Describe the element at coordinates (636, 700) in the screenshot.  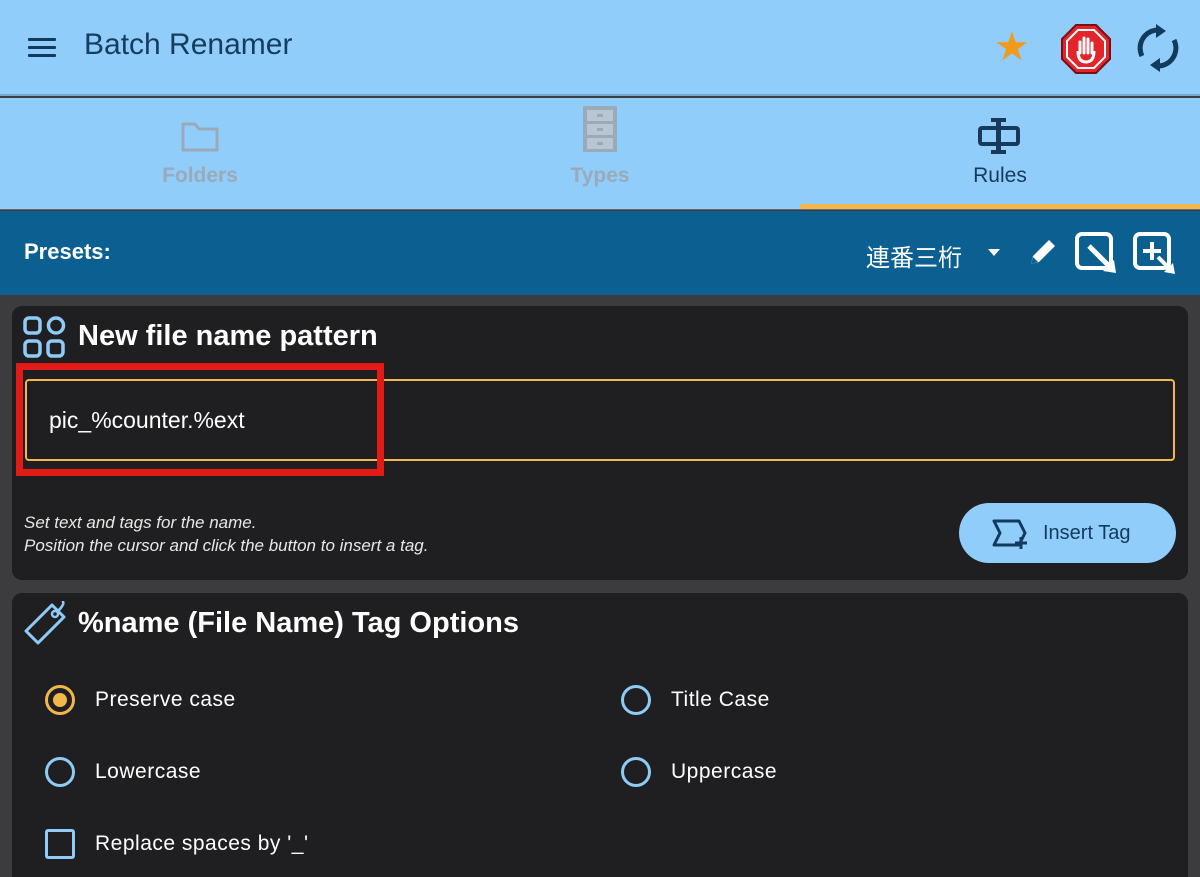
I see `radio-title-case` at that location.